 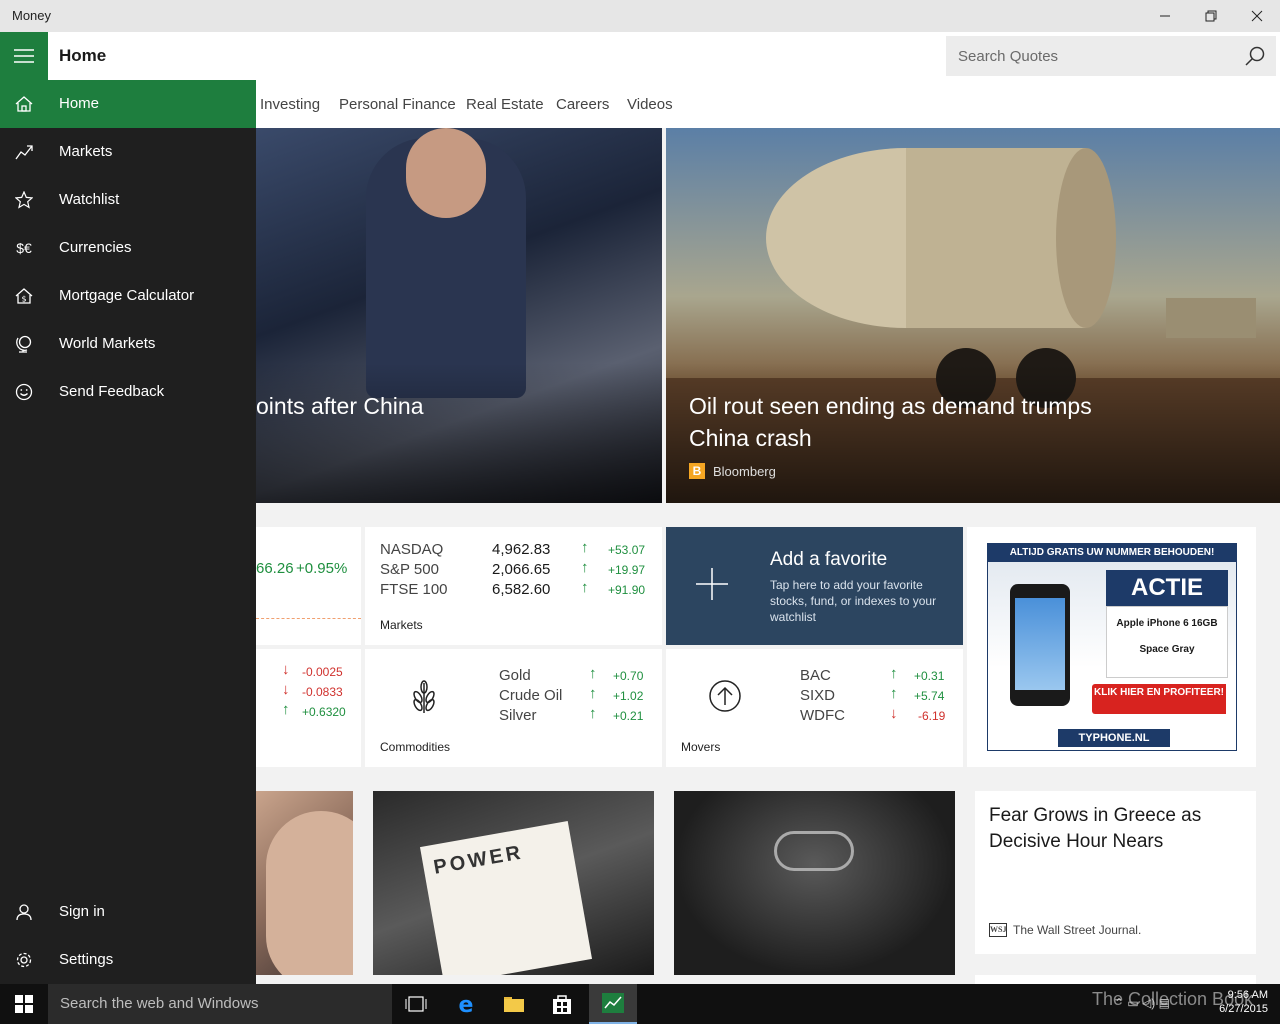 What do you see at coordinates (128, 152) in the screenshot?
I see `nav-item-markets: Markets` at bounding box center [128, 152].